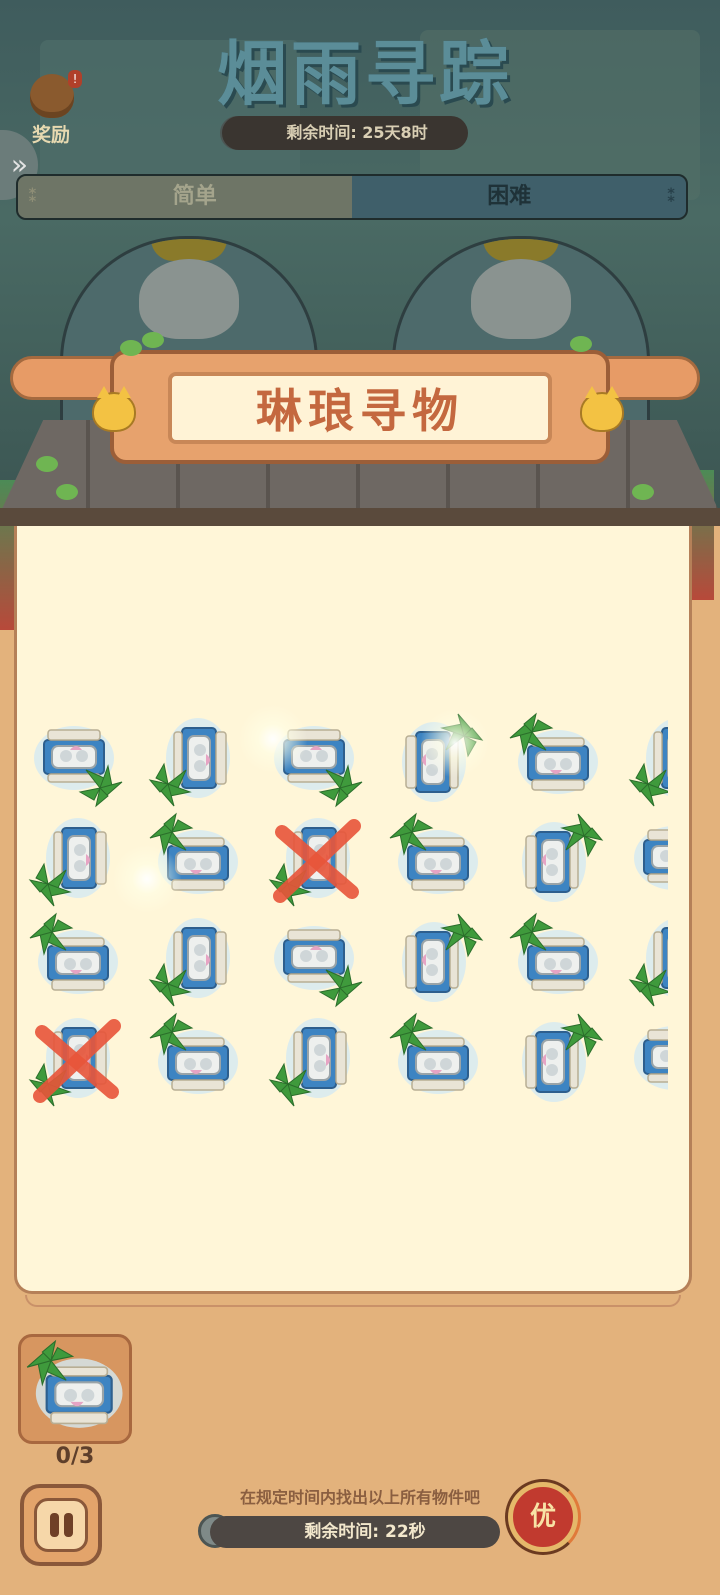 The image size is (720, 1595). I want to click on board-sign: 琳琅寻物, so click(360, 407).